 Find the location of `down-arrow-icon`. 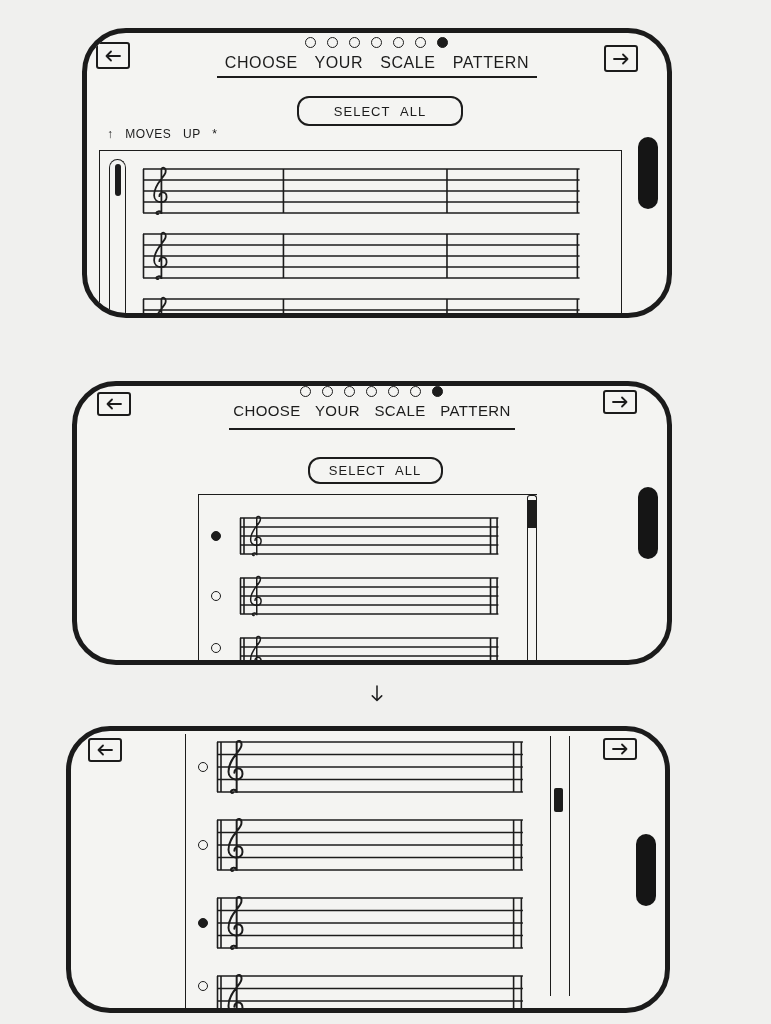

down-arrow-icon is located at coordinates (377, 693).